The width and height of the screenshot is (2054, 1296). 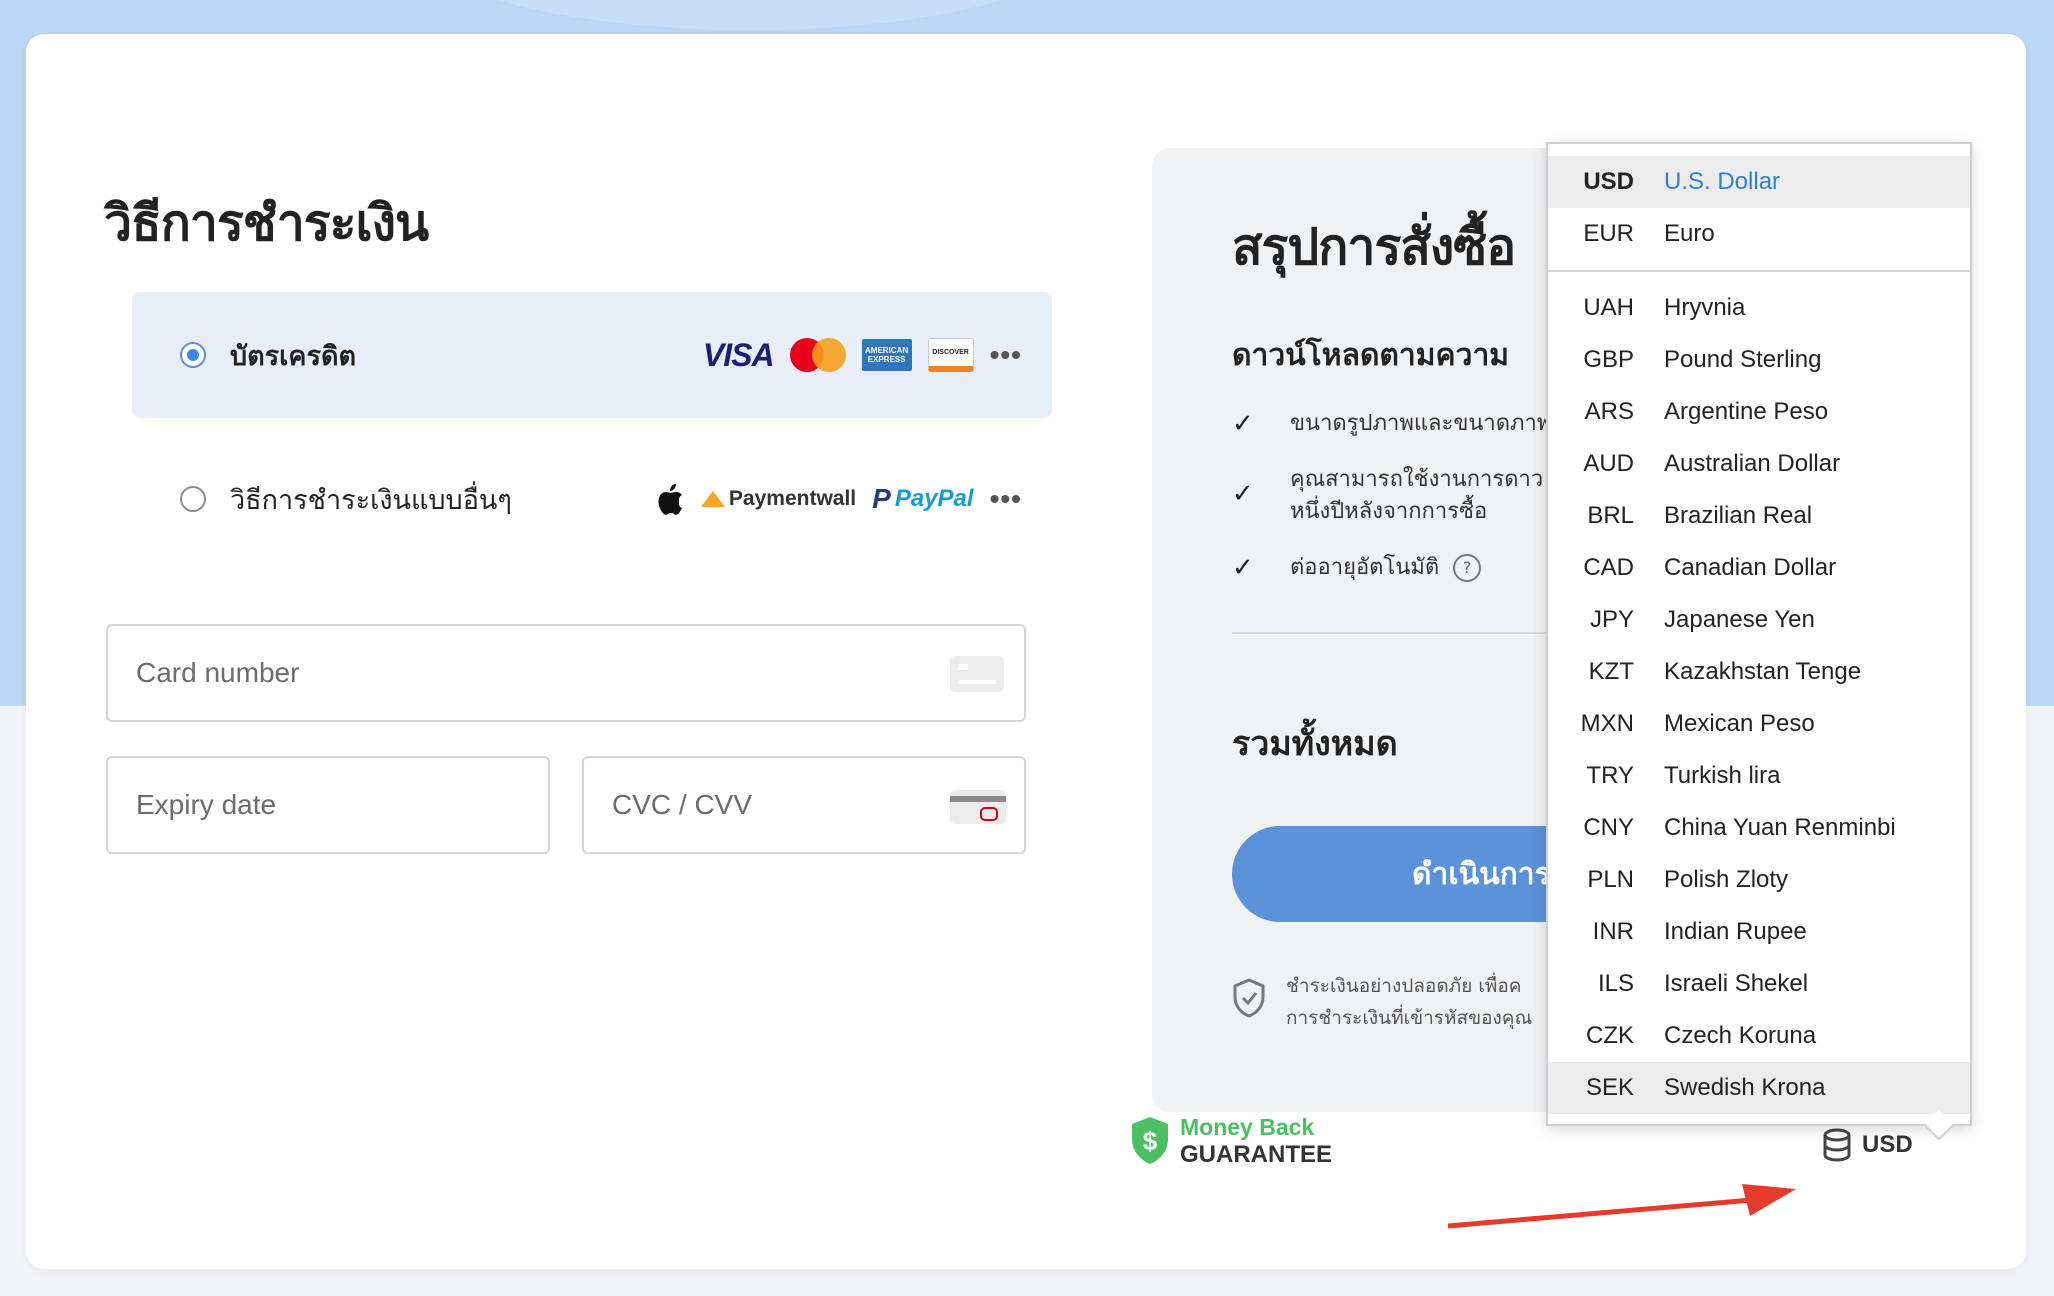 I want to click on currency-selector: USD, so click(x=1867, y=1145).